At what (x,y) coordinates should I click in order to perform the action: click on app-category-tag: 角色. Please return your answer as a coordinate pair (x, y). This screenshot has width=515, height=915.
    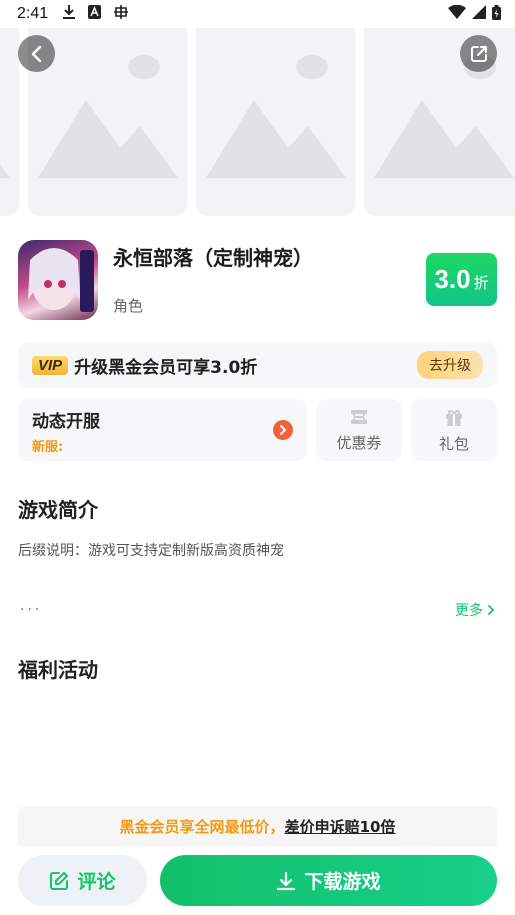
    Looking at the image, I should click on (128, 306).